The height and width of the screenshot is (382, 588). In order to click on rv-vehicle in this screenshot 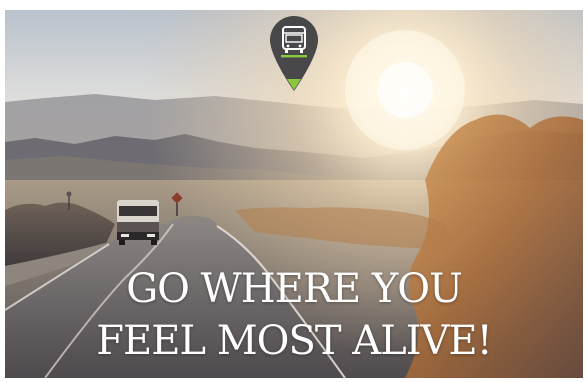, I will do `click(138, 222)`.